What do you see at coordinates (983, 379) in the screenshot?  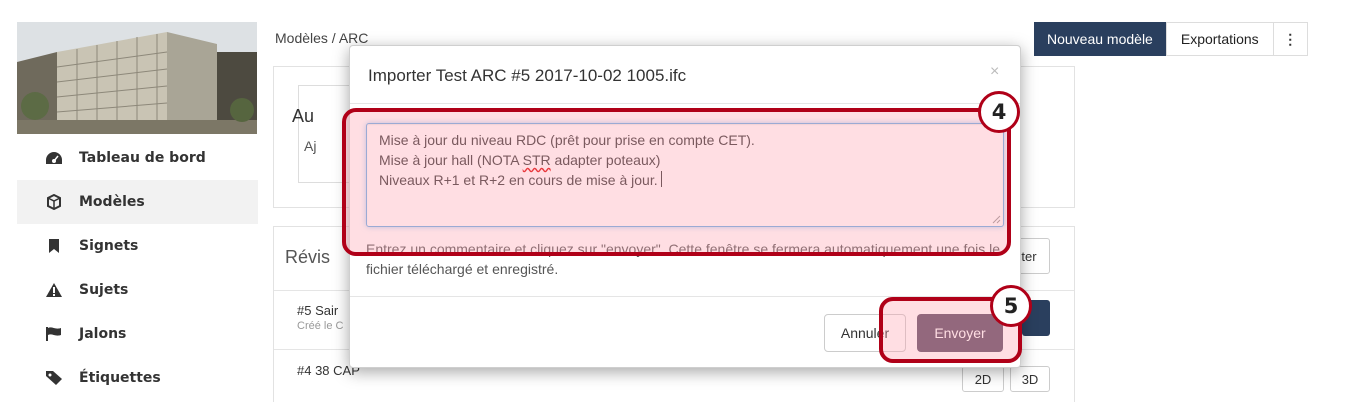 I see `view-2d-button: 2D` at bounding box center [983, 379].